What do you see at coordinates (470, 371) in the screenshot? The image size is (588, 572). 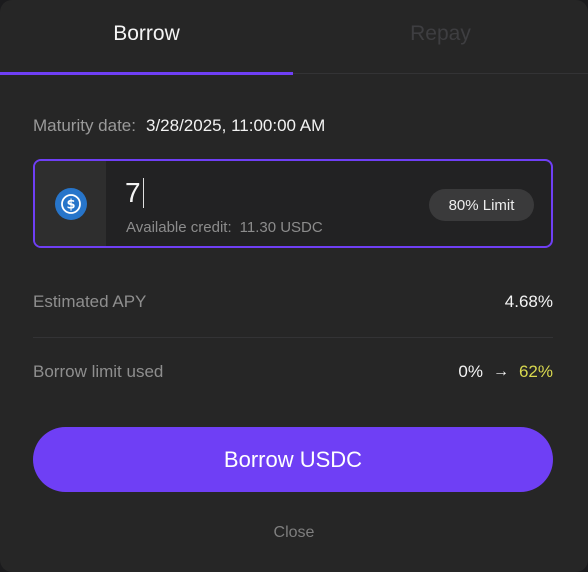 I see `borrow-limit-from: 0%` at bounding box center [470, 371].